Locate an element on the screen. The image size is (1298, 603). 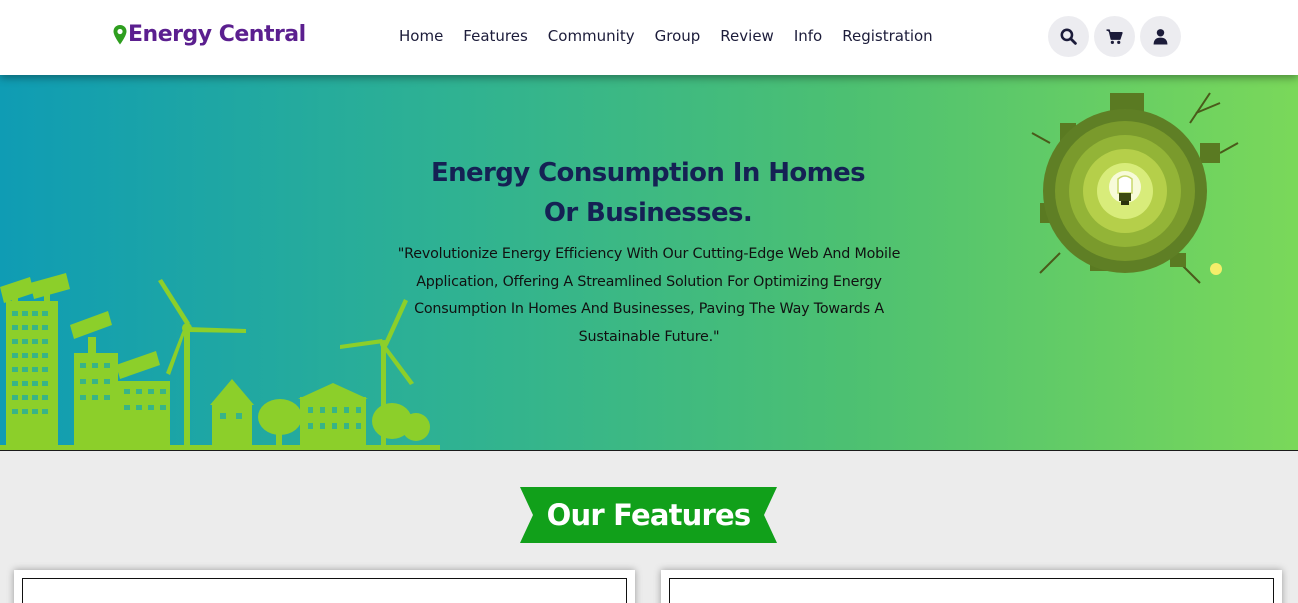
hero-title-line1: Energy Consumption In Homes is located at coordinates (648, 173).